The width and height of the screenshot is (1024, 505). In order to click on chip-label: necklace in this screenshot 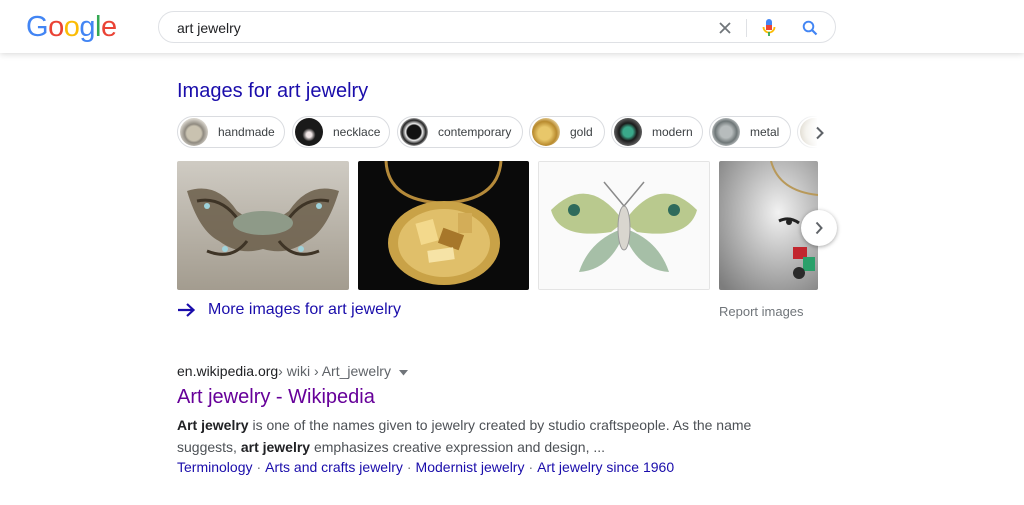, I will do `click(357, 132)`.